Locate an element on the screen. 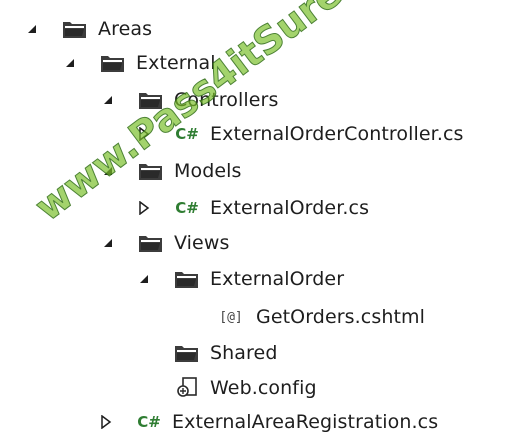  tree-node-label: ExternalAreaRegistration.cs is located at coordinates (305, 422).